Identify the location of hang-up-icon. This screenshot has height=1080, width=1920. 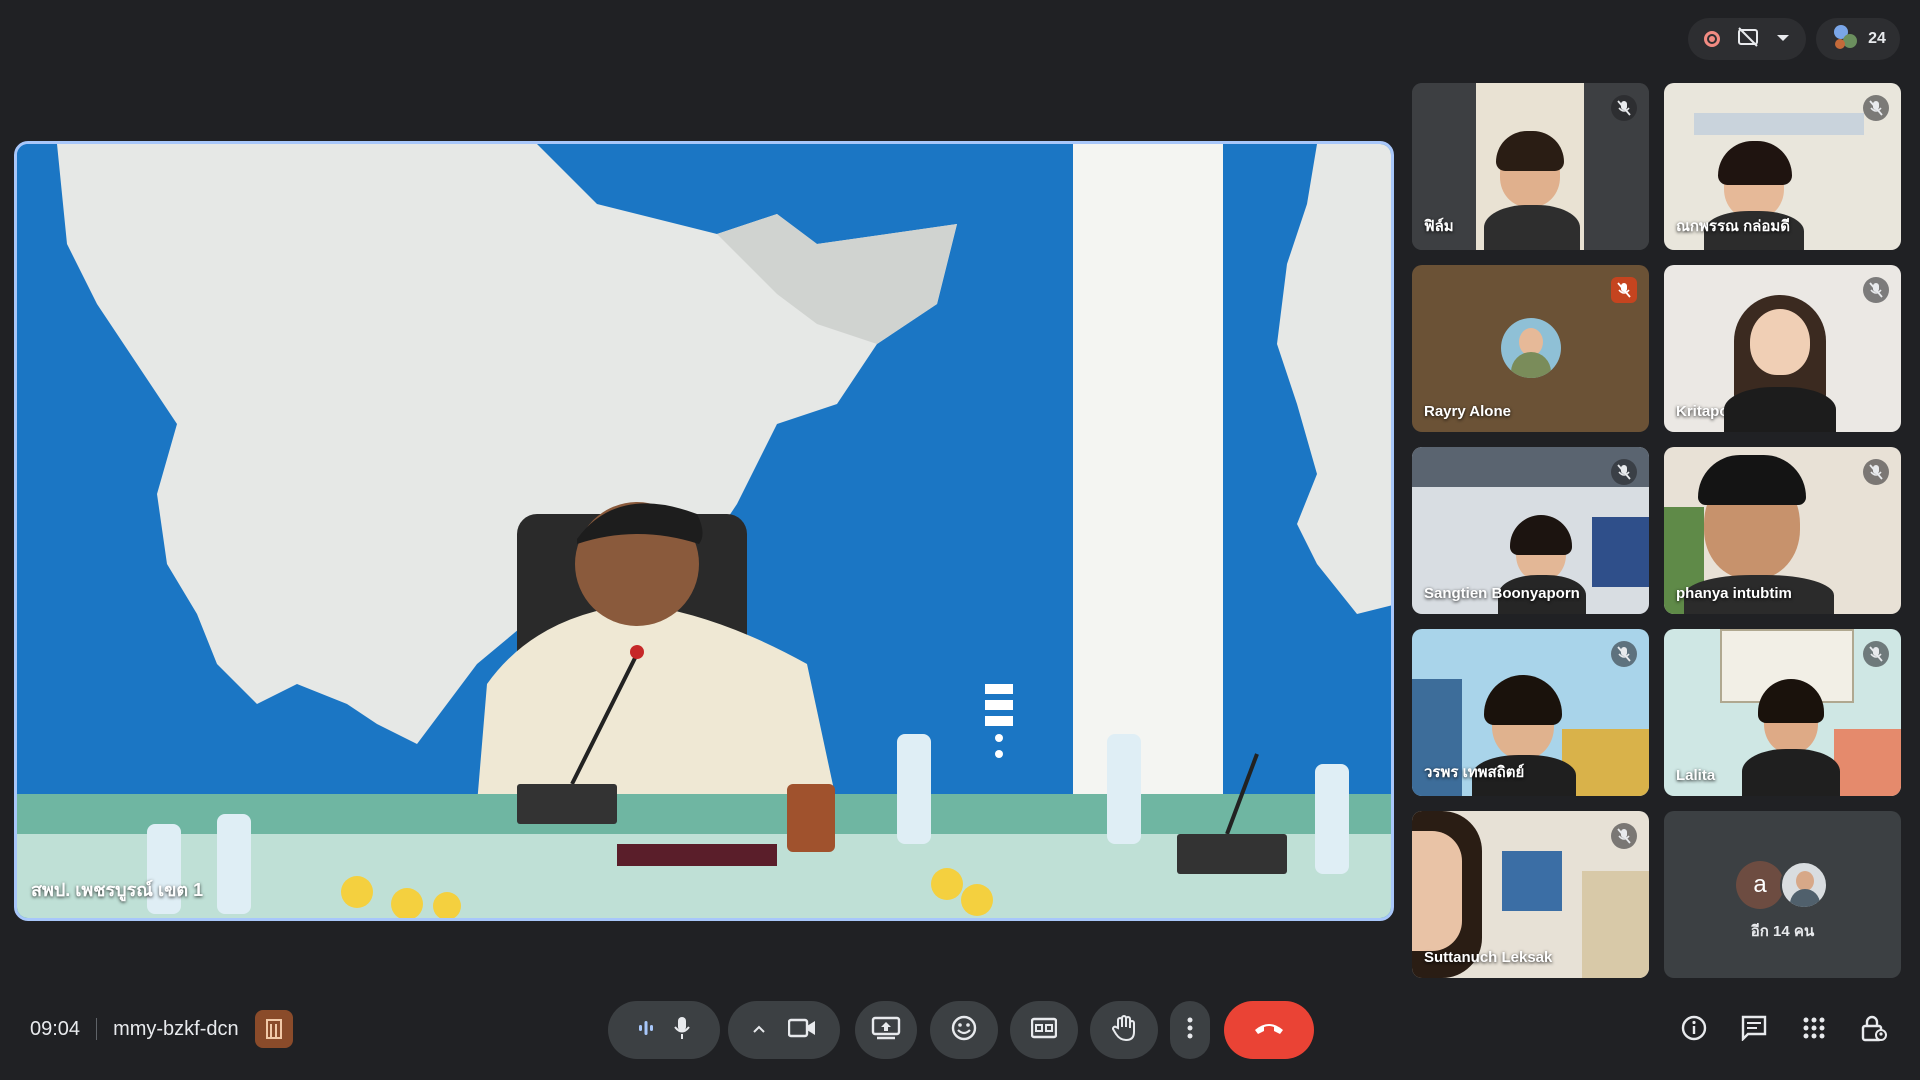
(1269, 1030).